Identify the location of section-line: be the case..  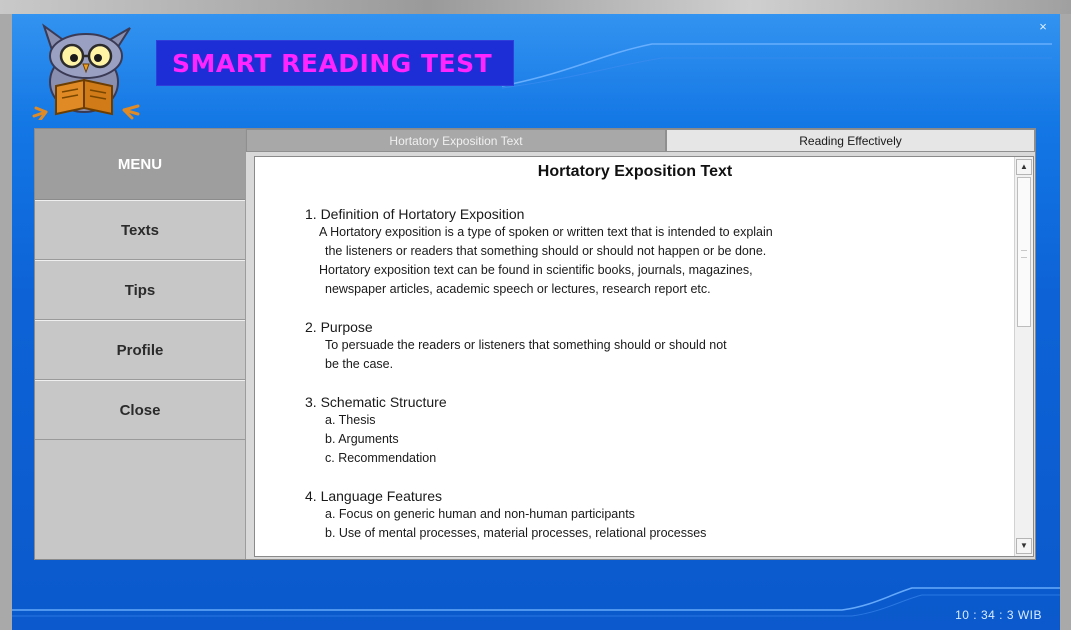
(359, 364).